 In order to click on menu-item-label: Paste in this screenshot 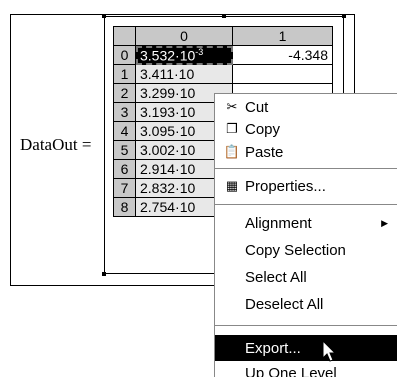, I will do `click(264, 152)`.